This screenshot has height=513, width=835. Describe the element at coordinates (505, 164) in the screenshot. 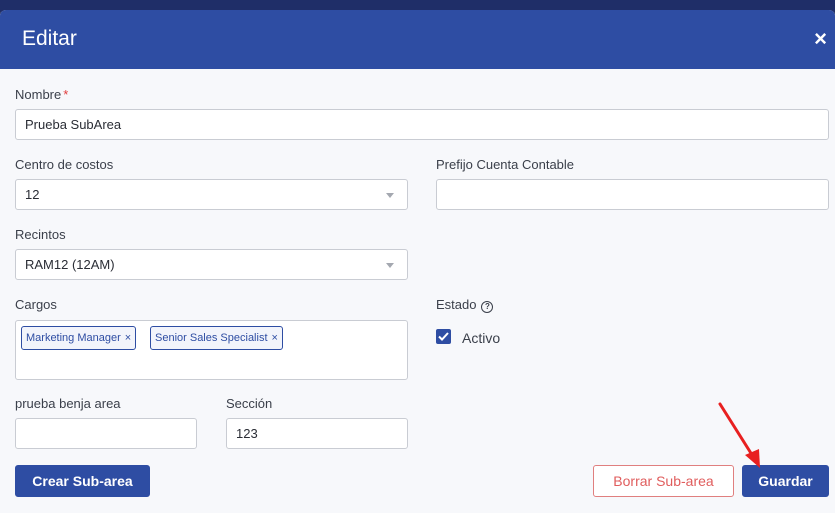

I see `prefijo-label: Prefijo Cuenta Contable` at that location.